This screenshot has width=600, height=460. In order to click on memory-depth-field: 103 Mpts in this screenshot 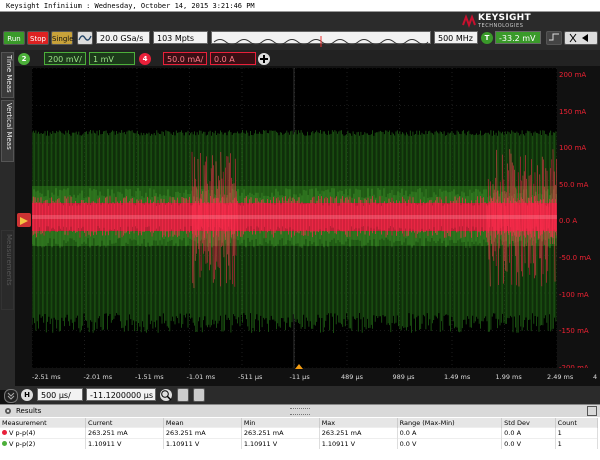, I will do `click(180, 37)`.